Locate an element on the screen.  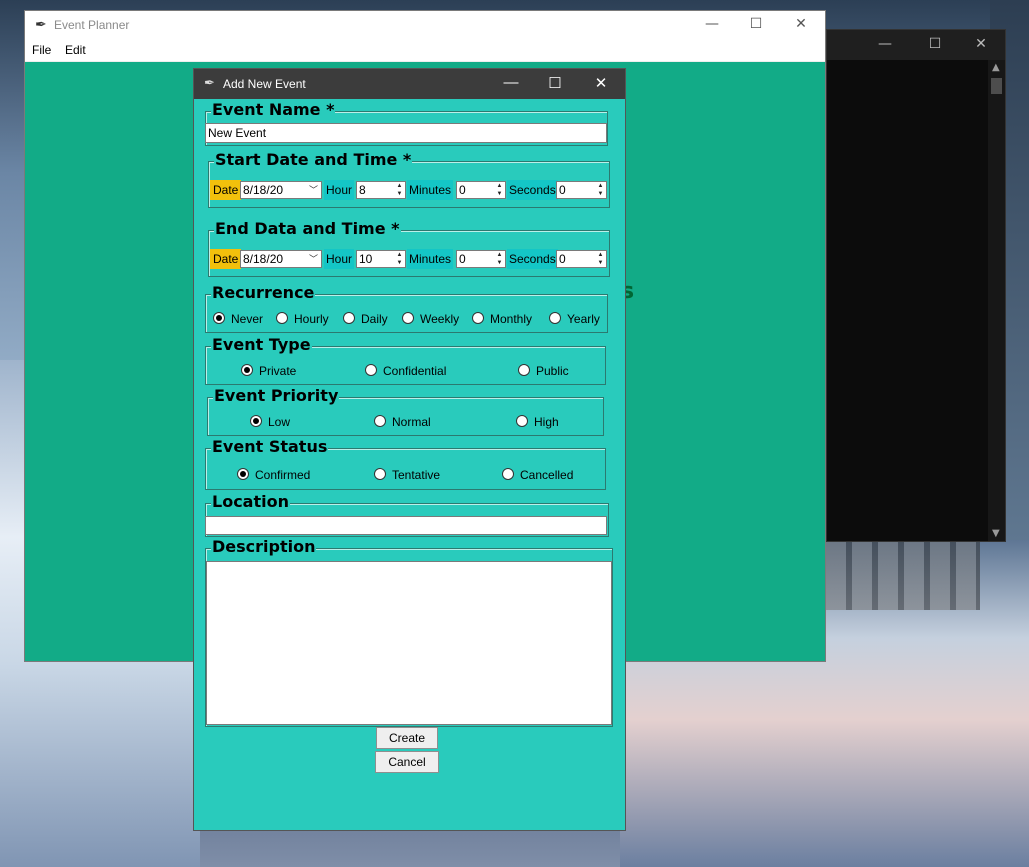
start-datetime-label: Start Date and Time * is located at coordinates (313, 159).